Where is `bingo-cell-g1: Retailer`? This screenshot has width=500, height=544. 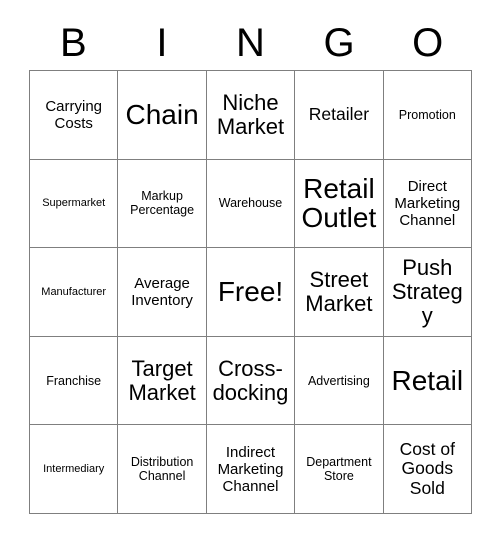 bingo-cell-g1: Retailer is located at coordinates (339, 115).